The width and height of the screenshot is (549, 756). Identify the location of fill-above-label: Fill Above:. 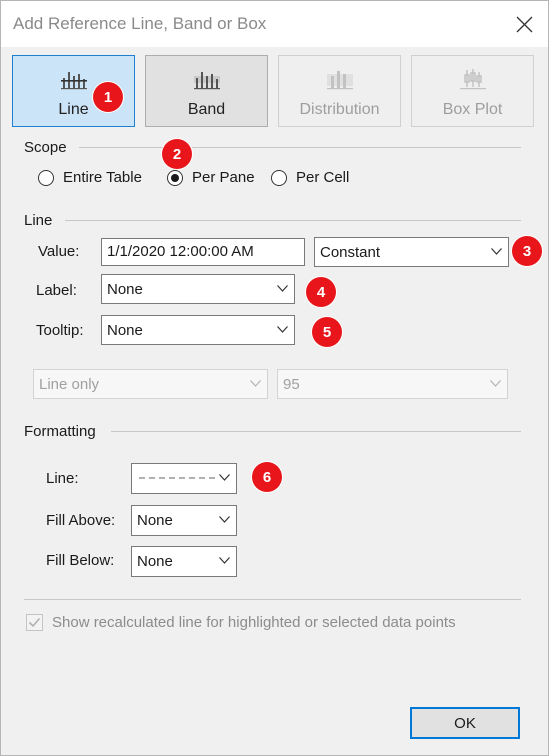
(81, 520).